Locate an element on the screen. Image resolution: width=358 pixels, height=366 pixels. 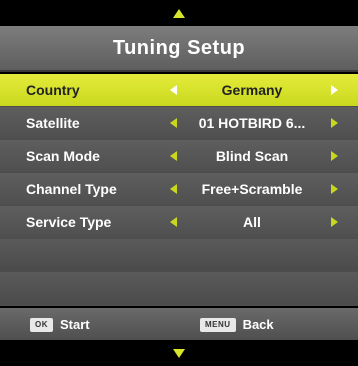
setting-label: Channel Type is located at coordinates (71, 189).